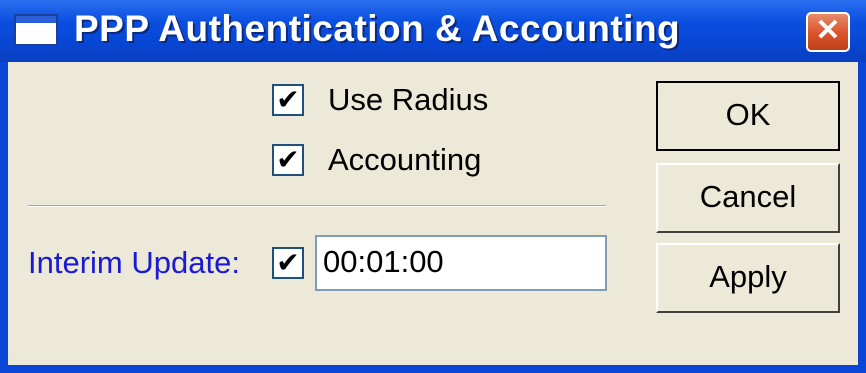 This screenshot has width=866, height=373. What do you see at coordinates (461, 263) in the screenshot?
I see `interim-update-input: 00:01:00` at bounding box center [461, 263].